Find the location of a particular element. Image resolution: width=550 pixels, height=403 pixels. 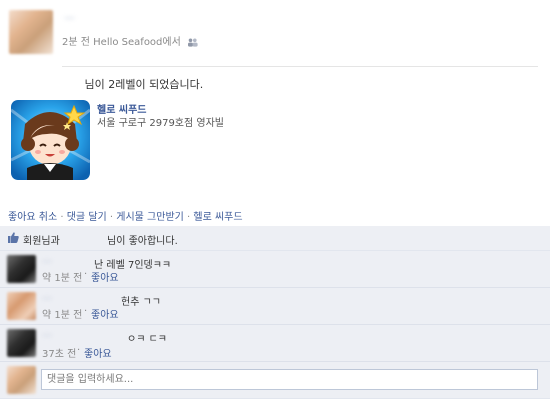

message-text: 님이 2레벨이 되었습니다. is located at coordinates (144, 84).